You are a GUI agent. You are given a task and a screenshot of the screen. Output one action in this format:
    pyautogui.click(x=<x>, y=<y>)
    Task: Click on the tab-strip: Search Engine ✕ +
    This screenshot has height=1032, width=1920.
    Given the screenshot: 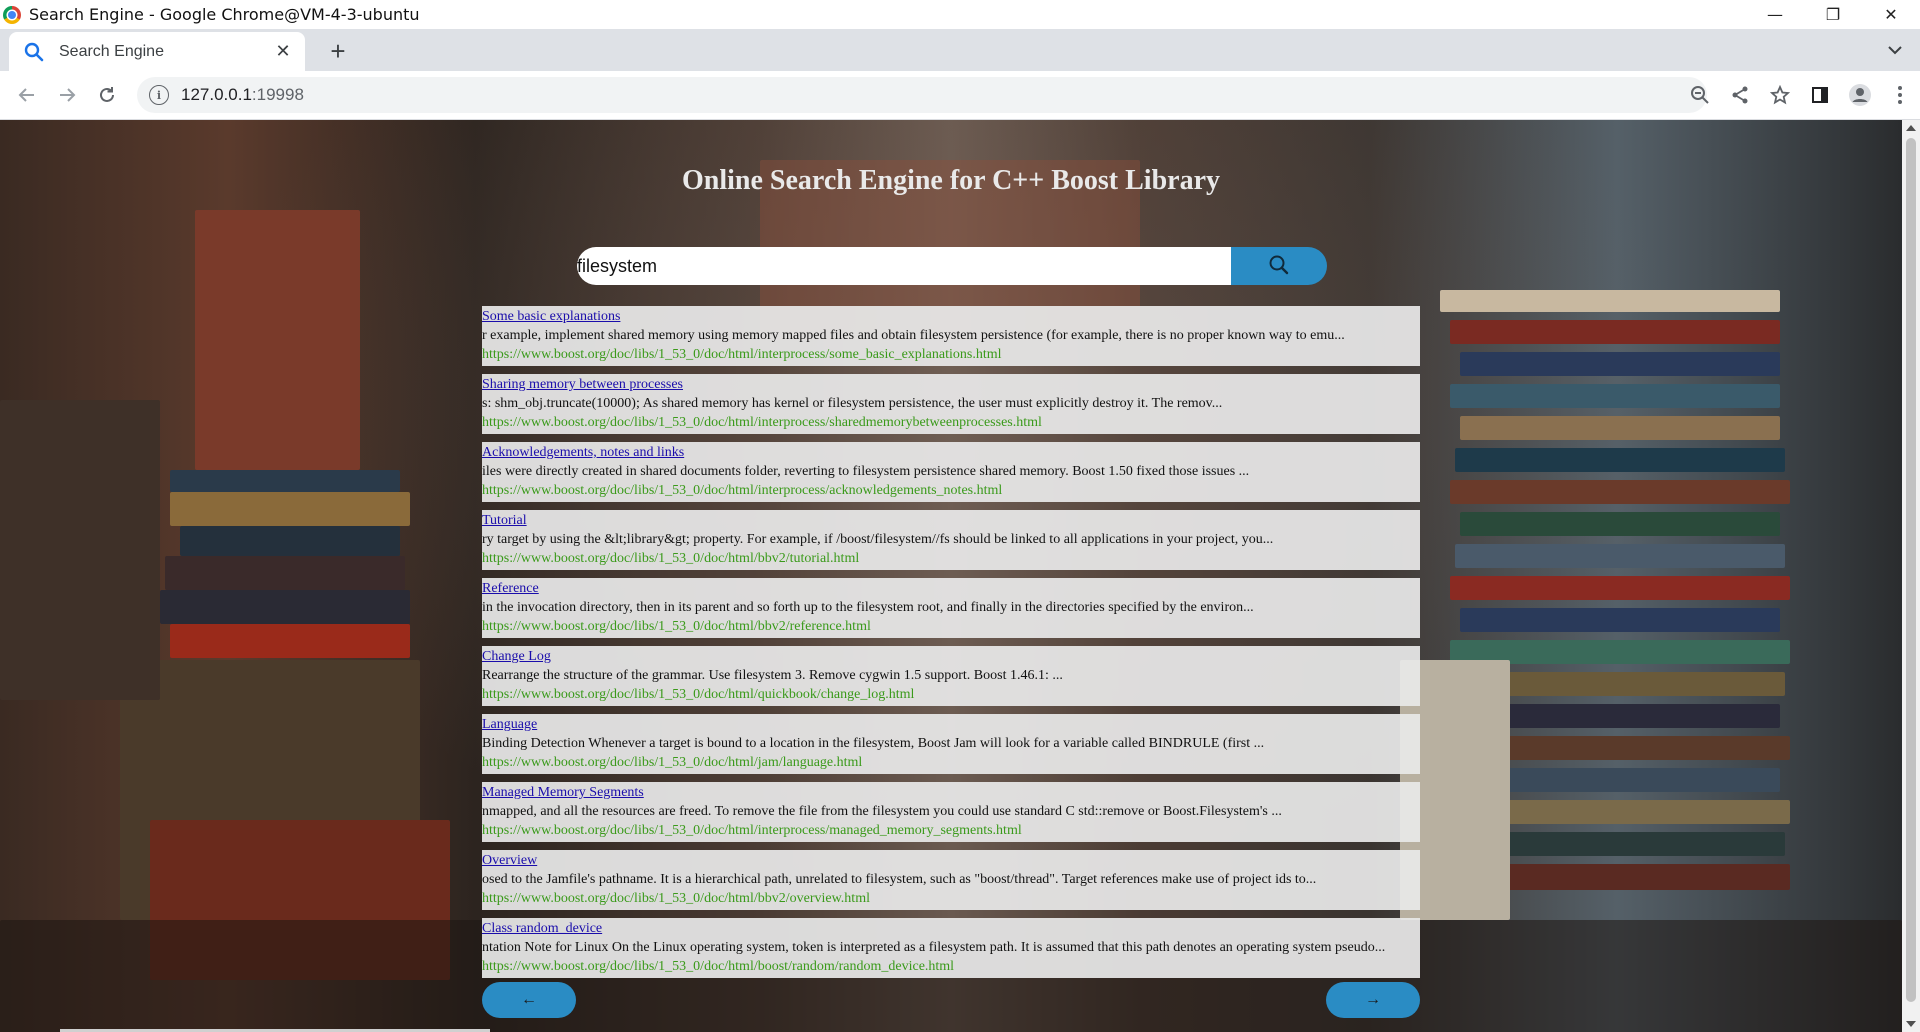 What is the action you would take?
    pyautogui.click(x=960, y=50)
    